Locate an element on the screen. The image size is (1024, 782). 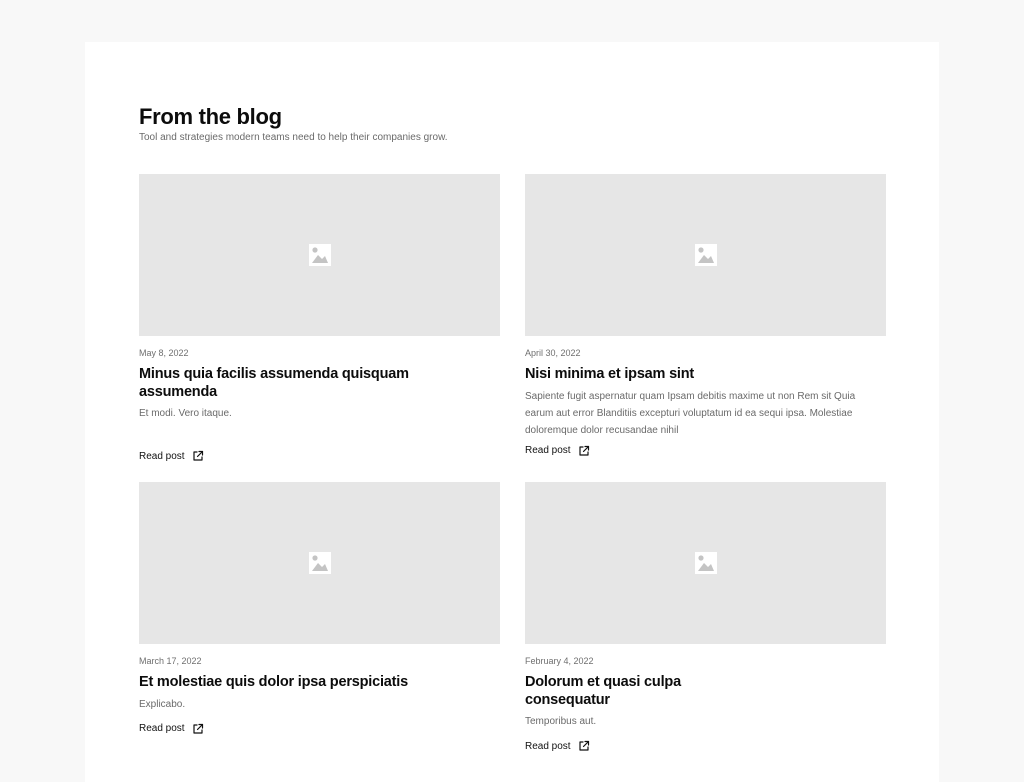
post-excerpt: Et modi. Vero itaque. is located at coordinates (185, 413).